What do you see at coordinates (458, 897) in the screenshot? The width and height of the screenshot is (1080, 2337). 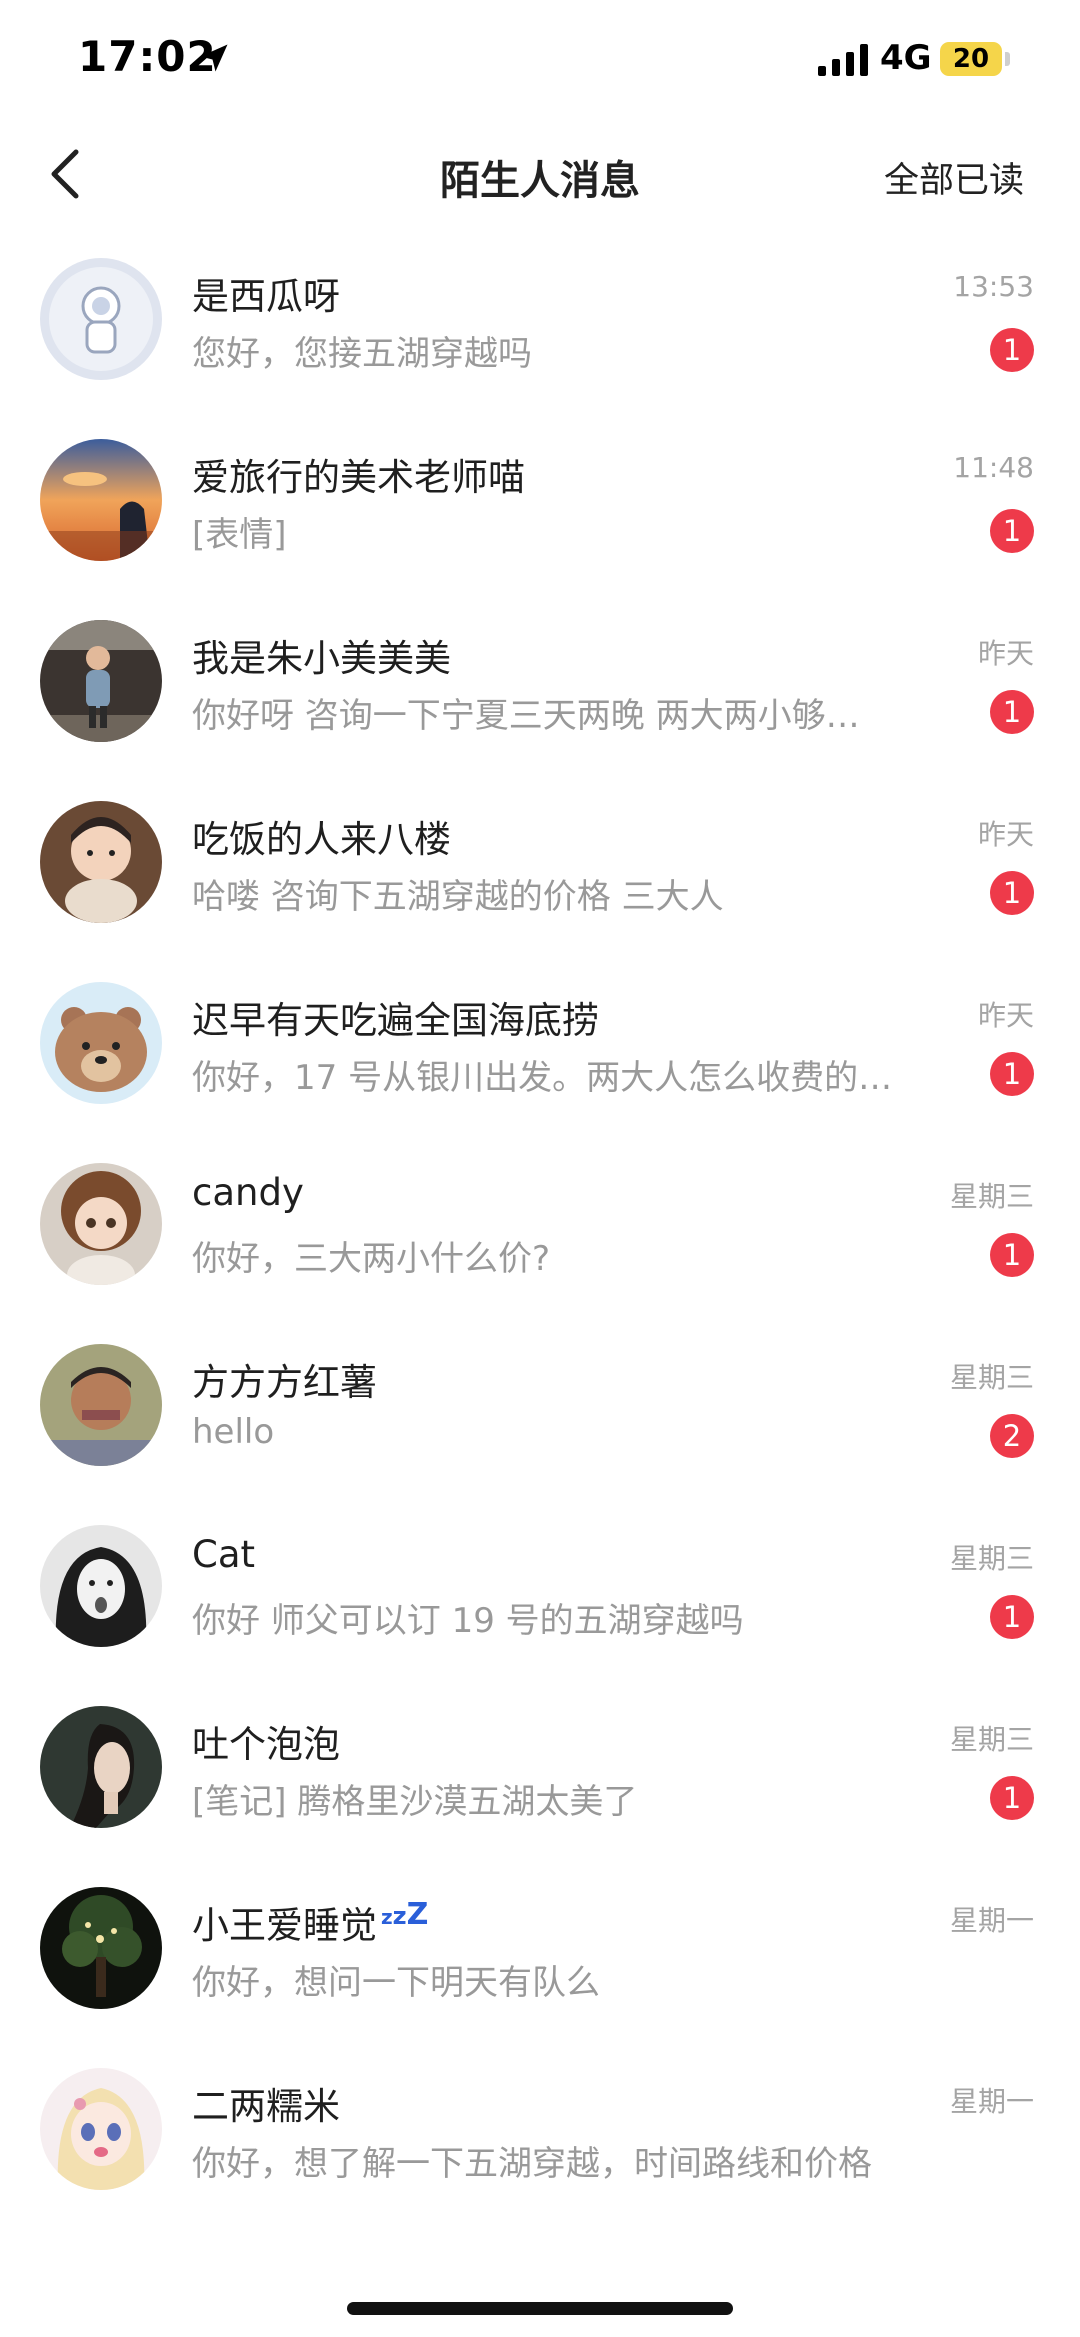 I see `message-preview: 哈喽 咨询下五湖穿越的价格 三大人` at bounding box center [458, 897].